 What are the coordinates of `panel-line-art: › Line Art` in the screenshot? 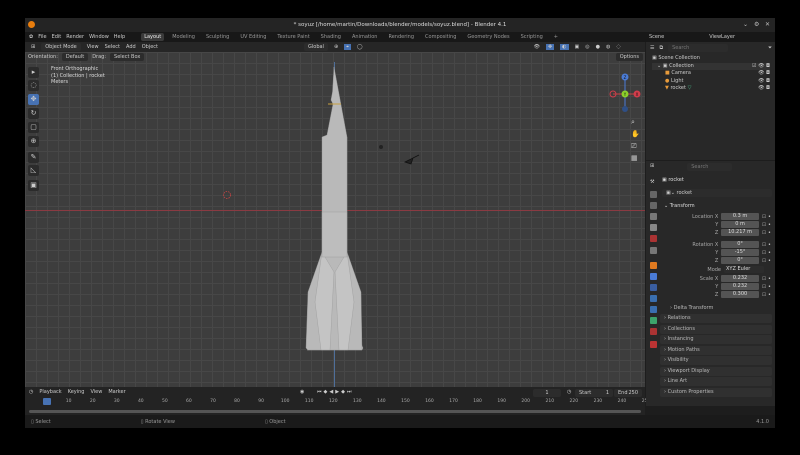 It's located at (716, 381).